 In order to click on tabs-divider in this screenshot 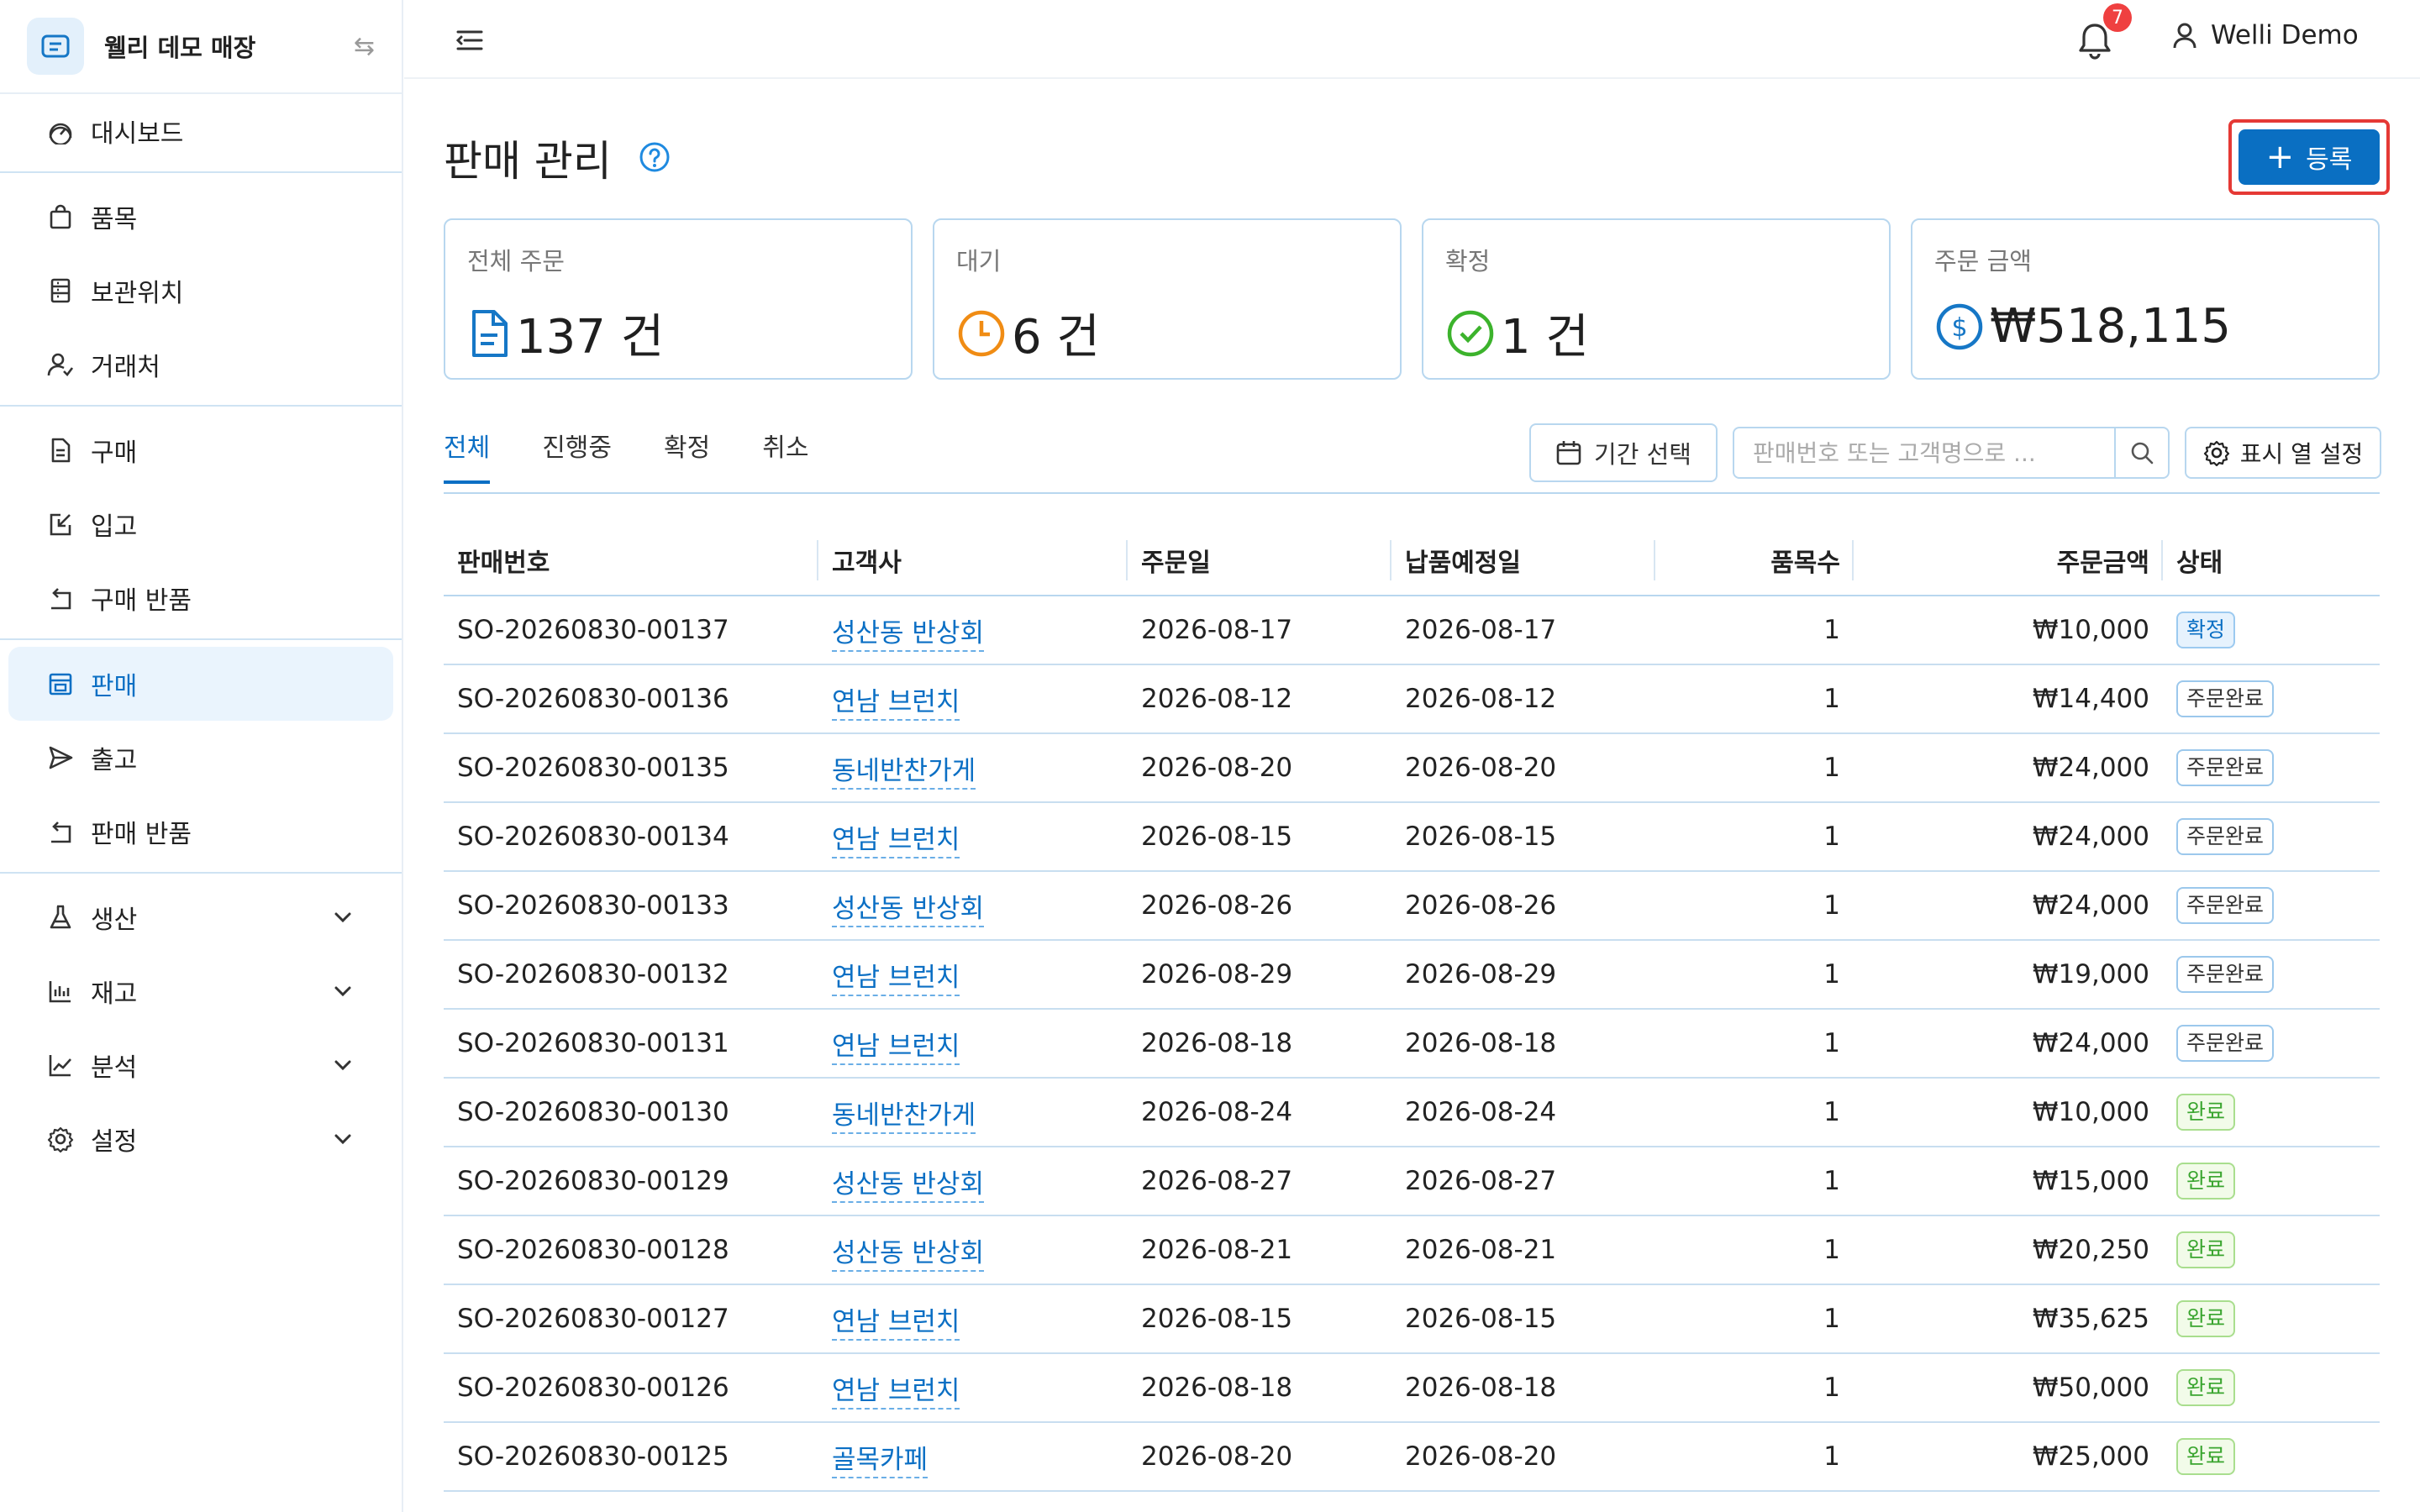, I will do `click(1412, 493)`.